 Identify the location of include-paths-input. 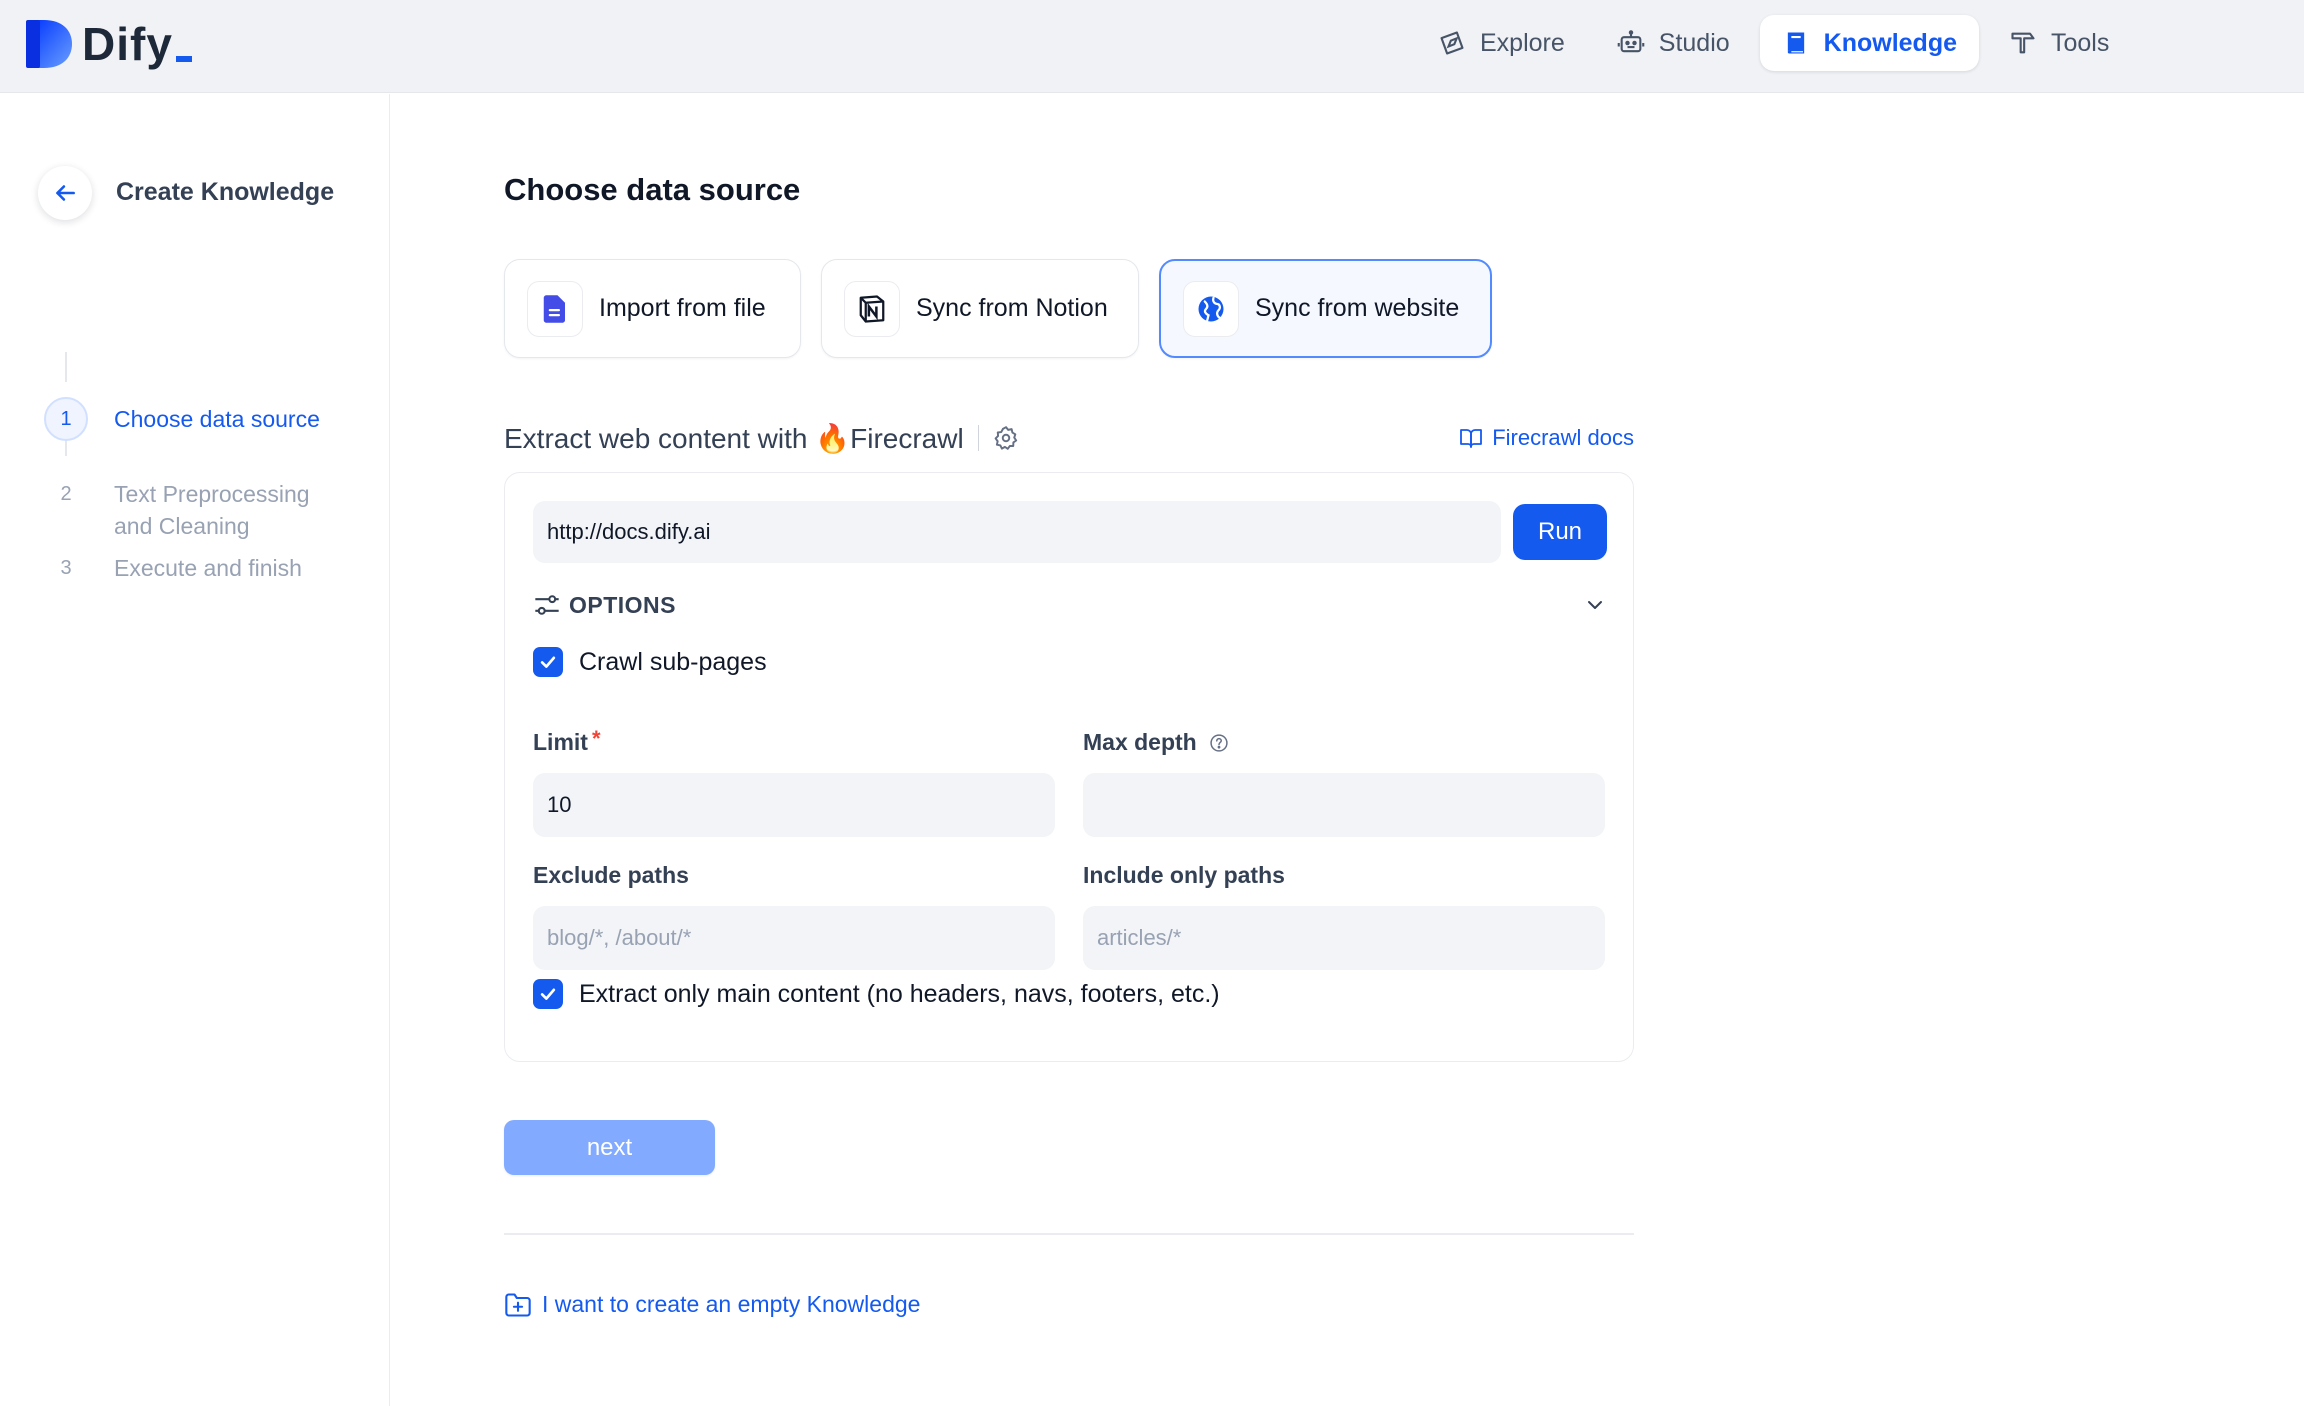
(1344, 938).